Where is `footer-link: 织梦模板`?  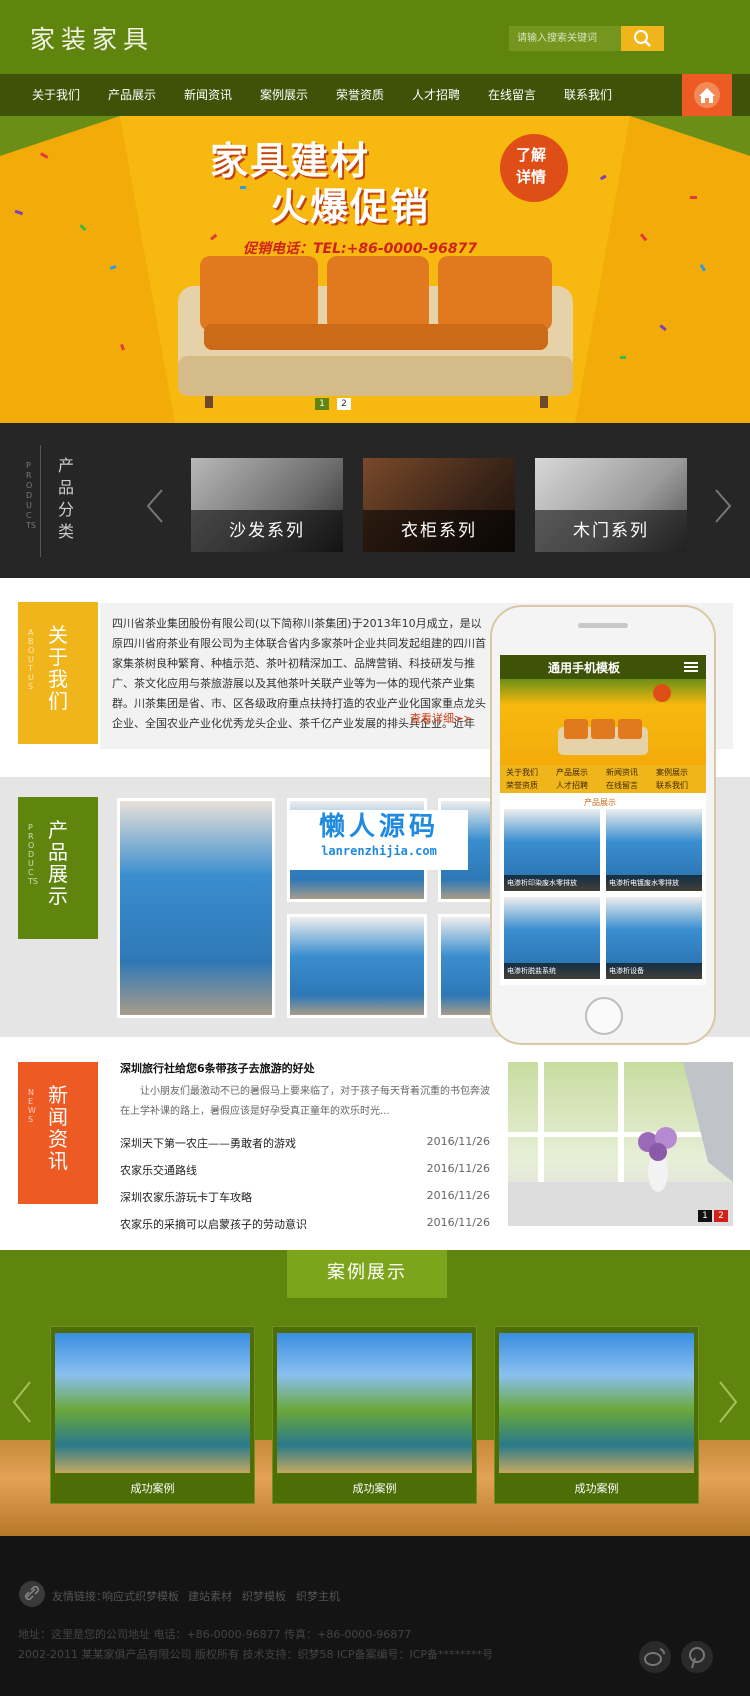 footer-link: 织梦模板 is located at coordinates (264, 1596).